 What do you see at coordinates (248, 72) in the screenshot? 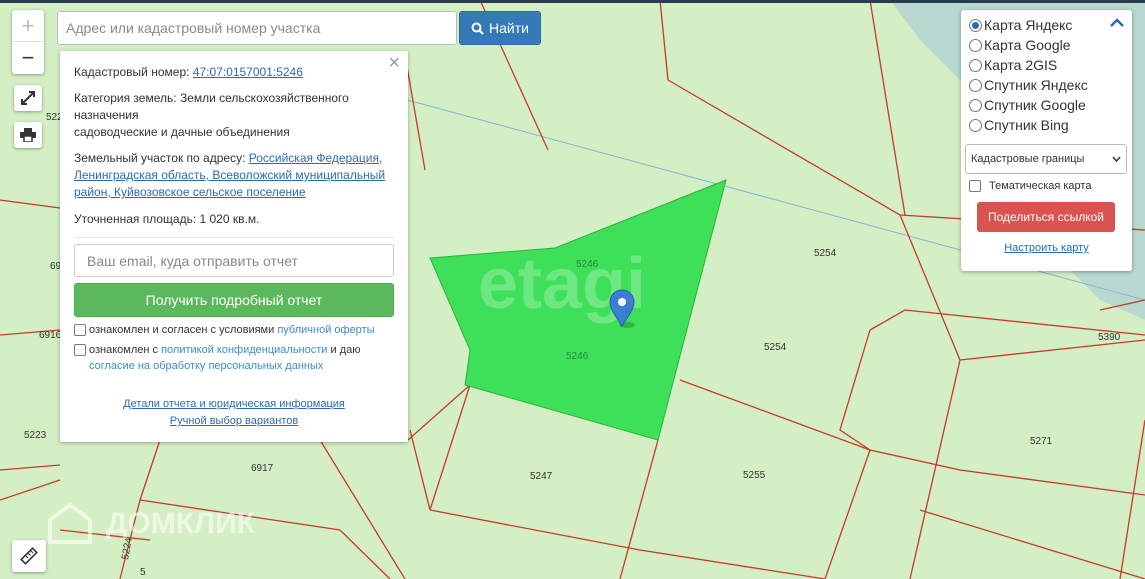
I see `cadastral-number-link: 47:07:0157001:5246` at bounding box center [248, 72].